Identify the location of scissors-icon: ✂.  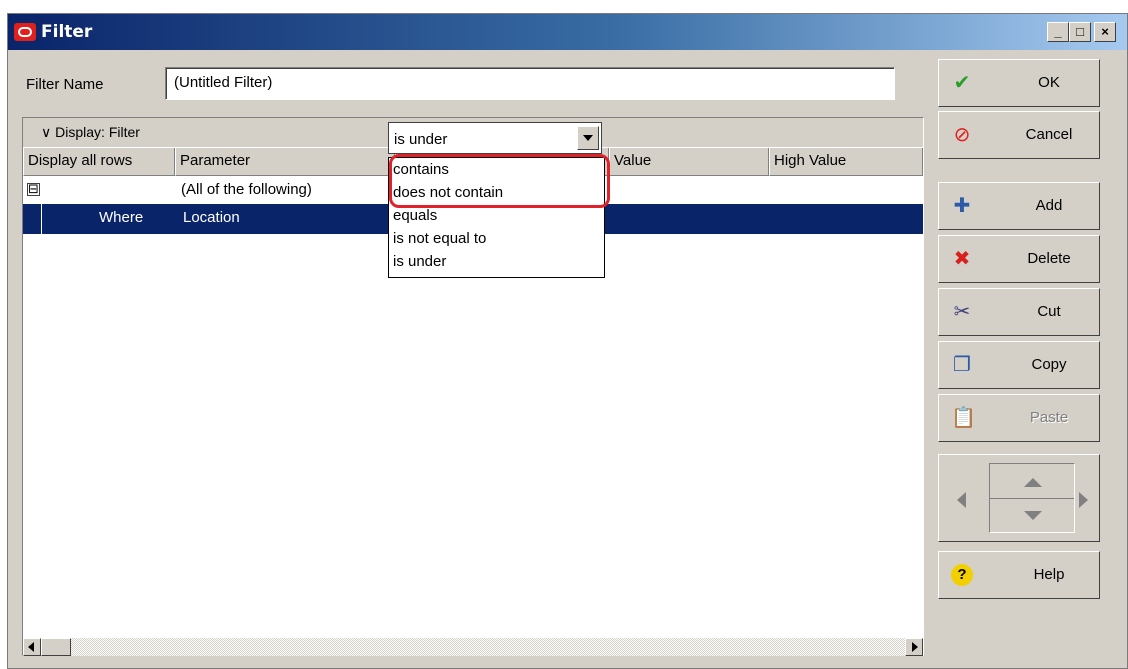
(962, 312).